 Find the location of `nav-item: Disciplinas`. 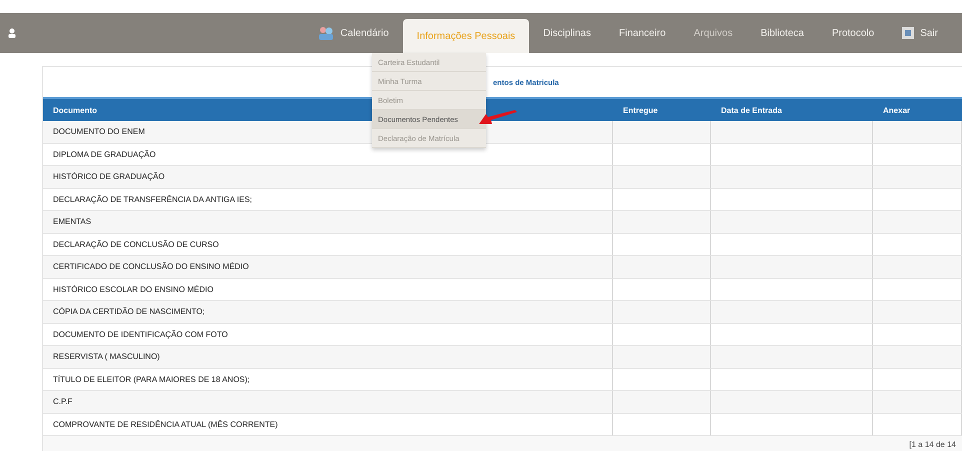

nav-item: Disciplinas is located at coordinates (567, 33).